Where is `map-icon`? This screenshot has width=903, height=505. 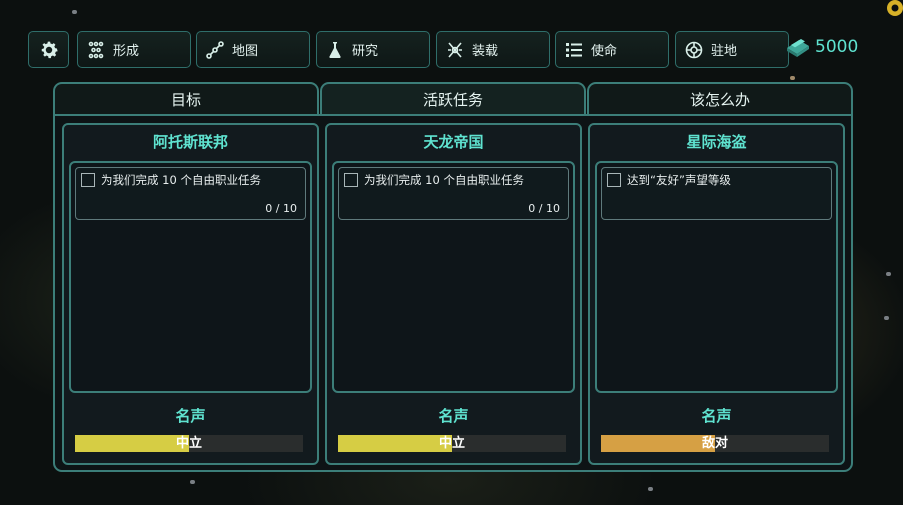
map-icon is located at coordinates (215, 49).